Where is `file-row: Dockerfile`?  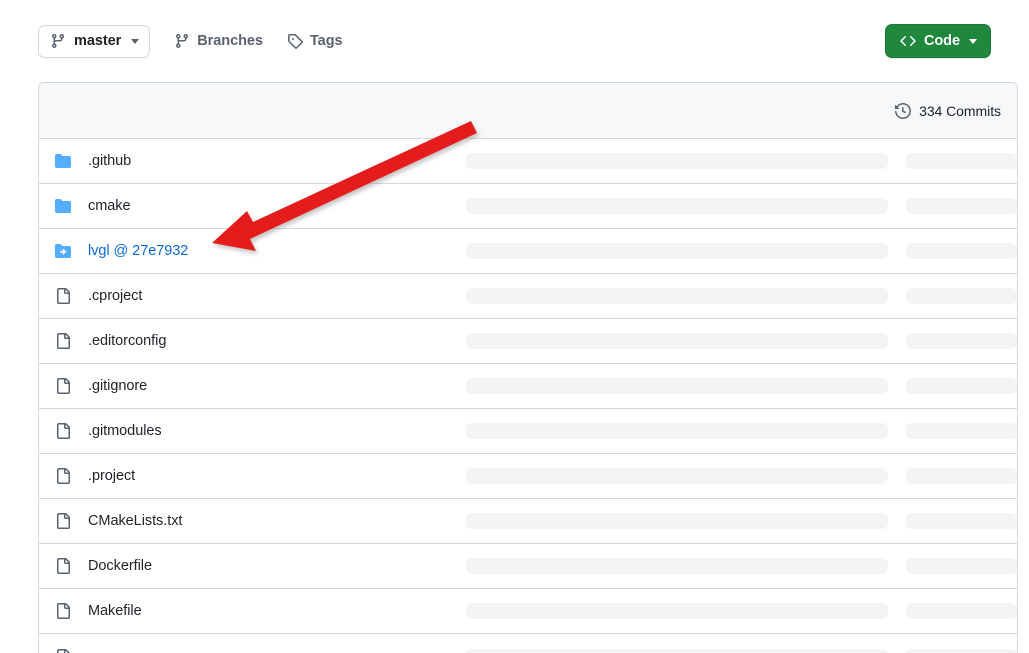
file-row: Dockerfile is located at coordinates (528, 566).